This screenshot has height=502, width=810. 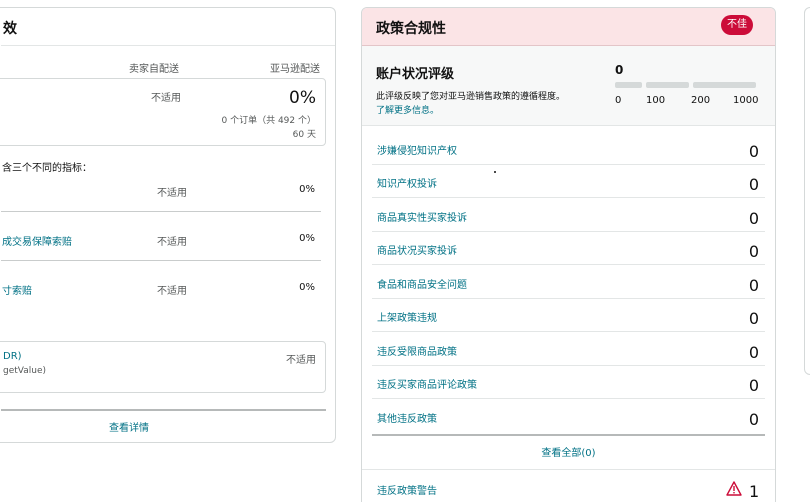 I want to click on rating-tick-label: 200, so click(x=701, y=100).